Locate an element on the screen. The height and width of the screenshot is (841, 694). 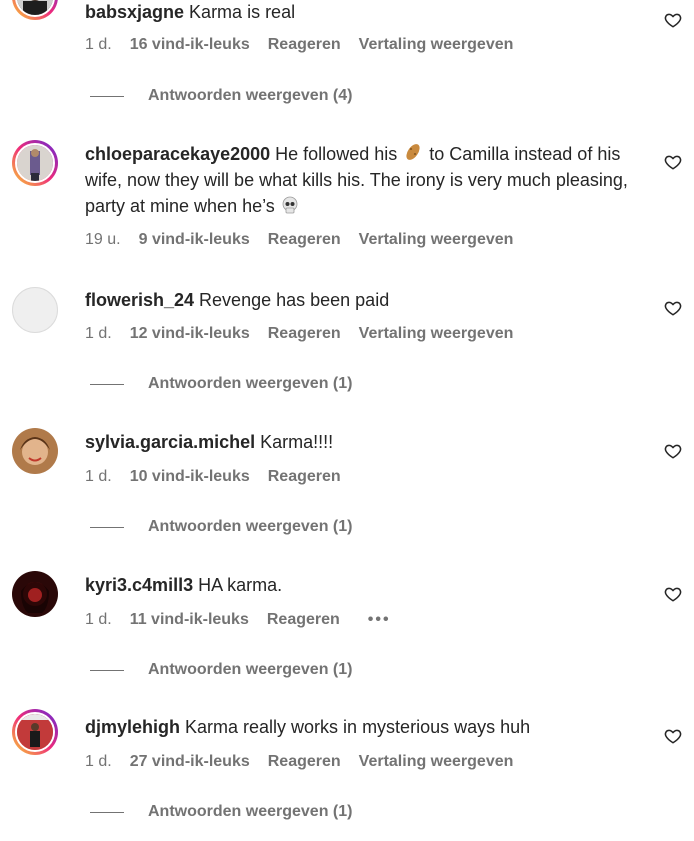
comment-text: kyri3.c4mill3 HA karma. is located at coordinates (365, 585).